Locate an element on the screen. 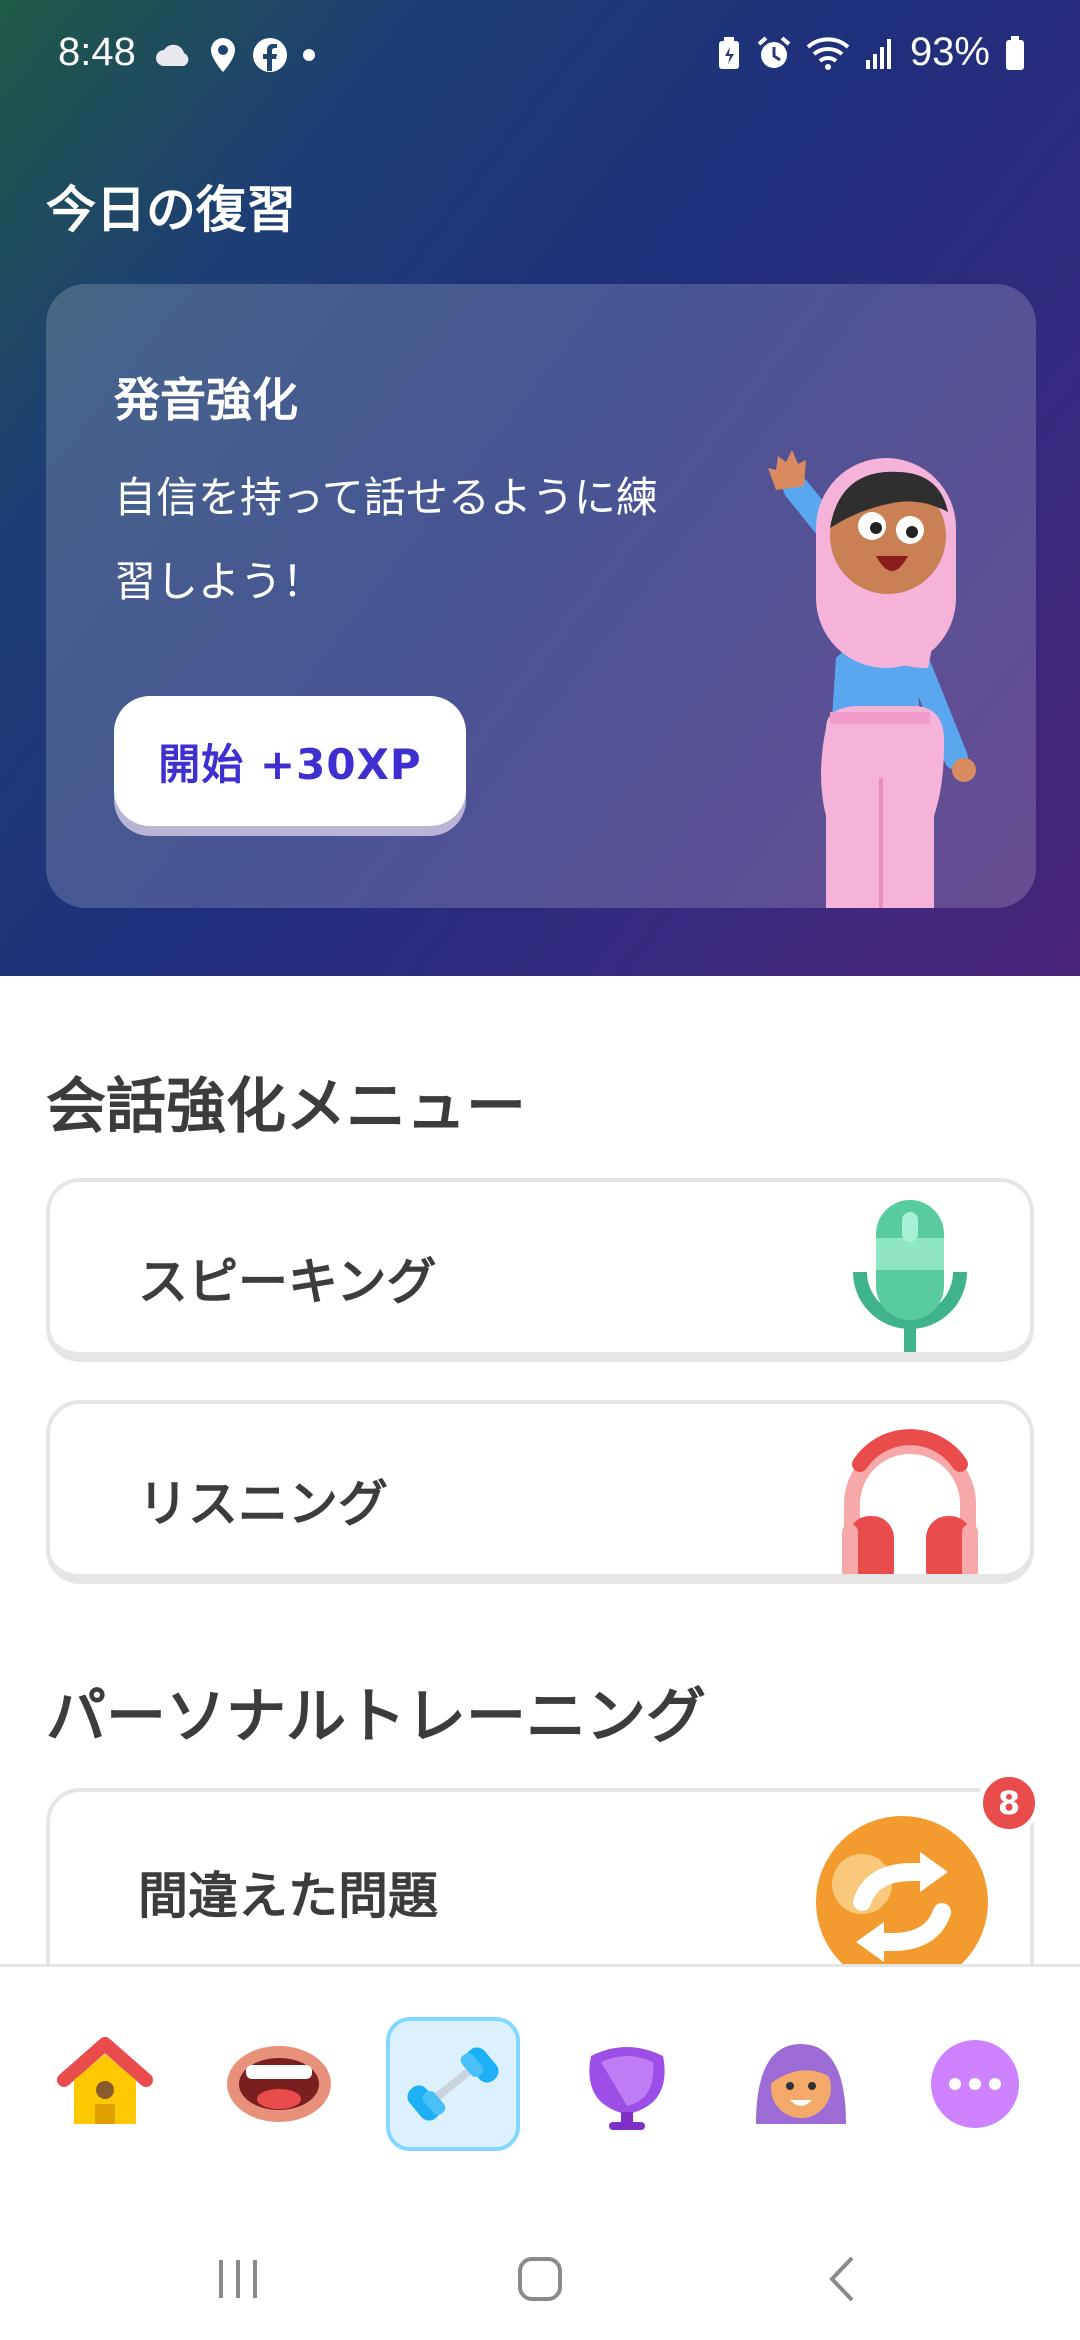 The height and width of the screenshot is (2340, 1080). facebook-icon is located at coordinates (270, 55).